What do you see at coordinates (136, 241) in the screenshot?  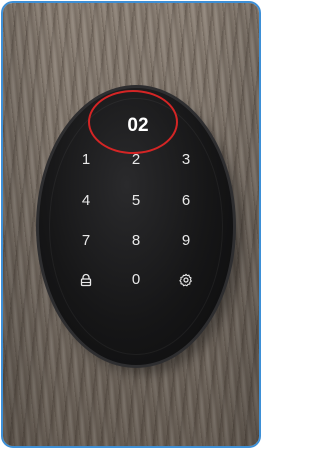 I see `key-8: 8` at bounding box center [136, 241].